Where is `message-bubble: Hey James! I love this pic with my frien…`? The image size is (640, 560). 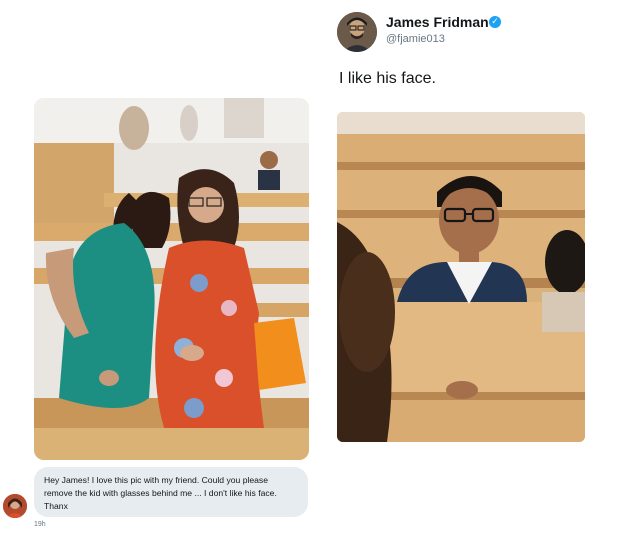 message-bubble: Hey James! I love this pic with my frien… is located at coordinates (171, 492).